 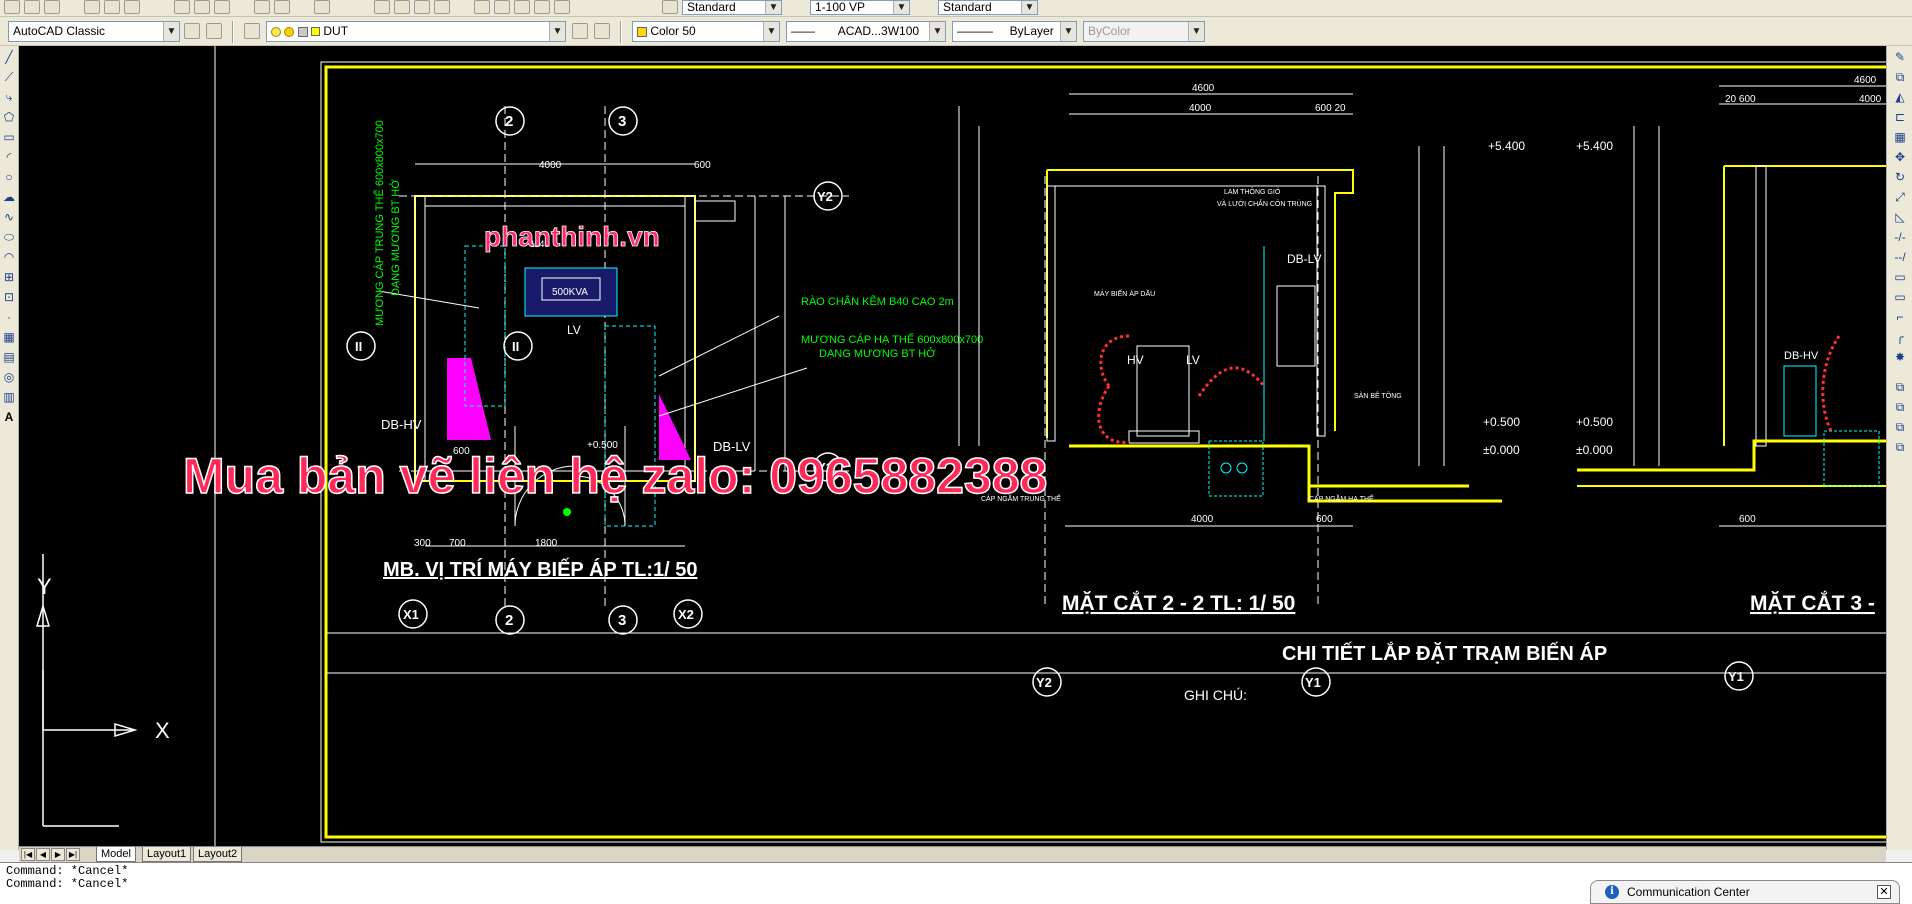 What do you see at coordinates (1900, 77) in the screenshot?
I see `copy-object-icon: ⧉` at bounding box center [1900, 77].